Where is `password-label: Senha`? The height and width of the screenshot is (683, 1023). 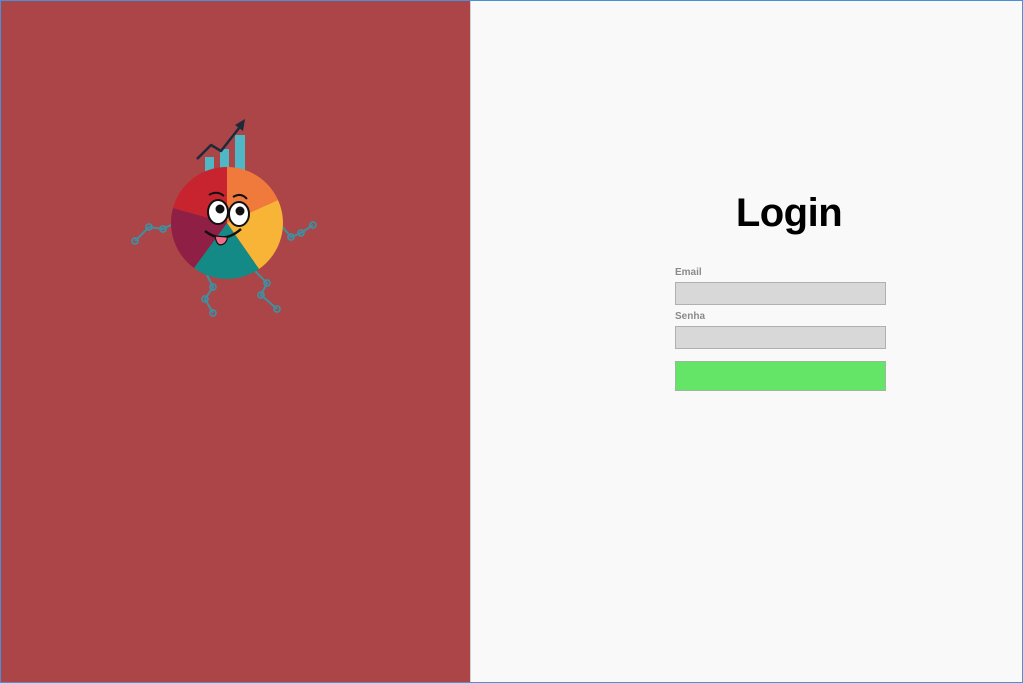 password-label: Senha is located at coordinates (690, 316).